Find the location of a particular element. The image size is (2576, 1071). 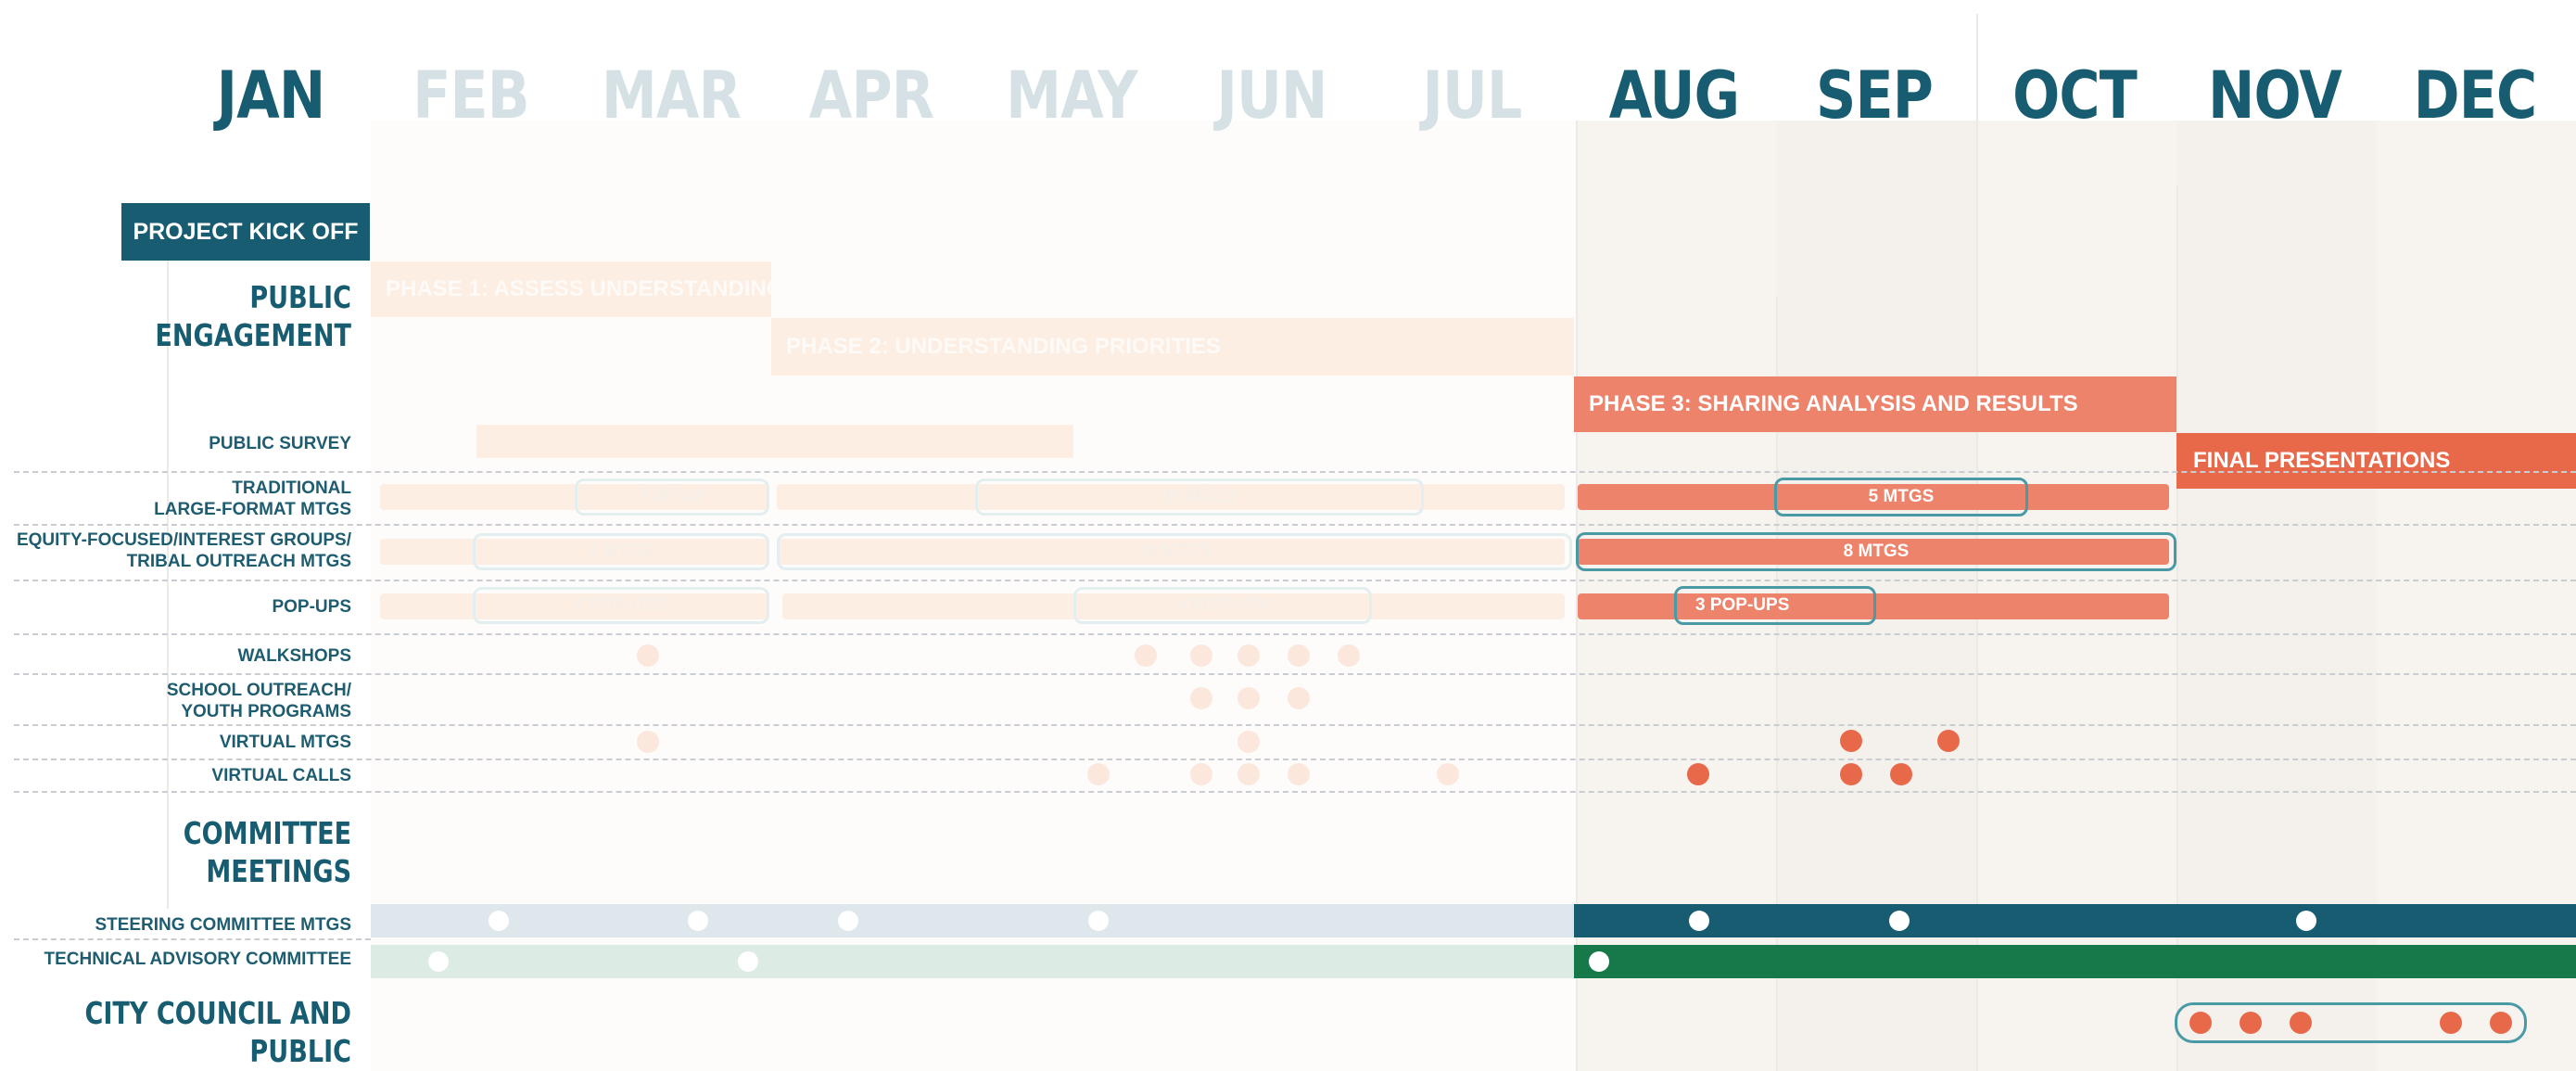

month-jun: JUN is located at coordinates (1271, 95).